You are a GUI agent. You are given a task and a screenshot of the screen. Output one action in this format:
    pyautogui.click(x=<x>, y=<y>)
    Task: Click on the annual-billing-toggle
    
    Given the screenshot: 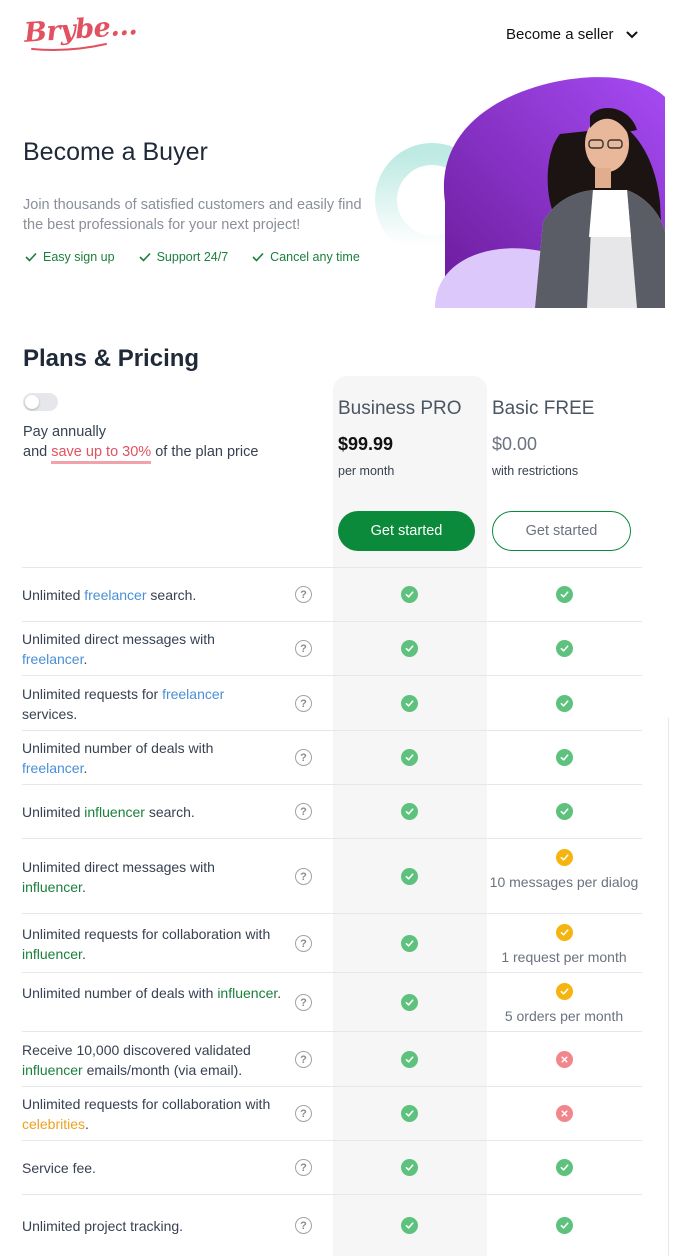 What is the action you would take?
    pyautogui.click(x=40, y=402)
    